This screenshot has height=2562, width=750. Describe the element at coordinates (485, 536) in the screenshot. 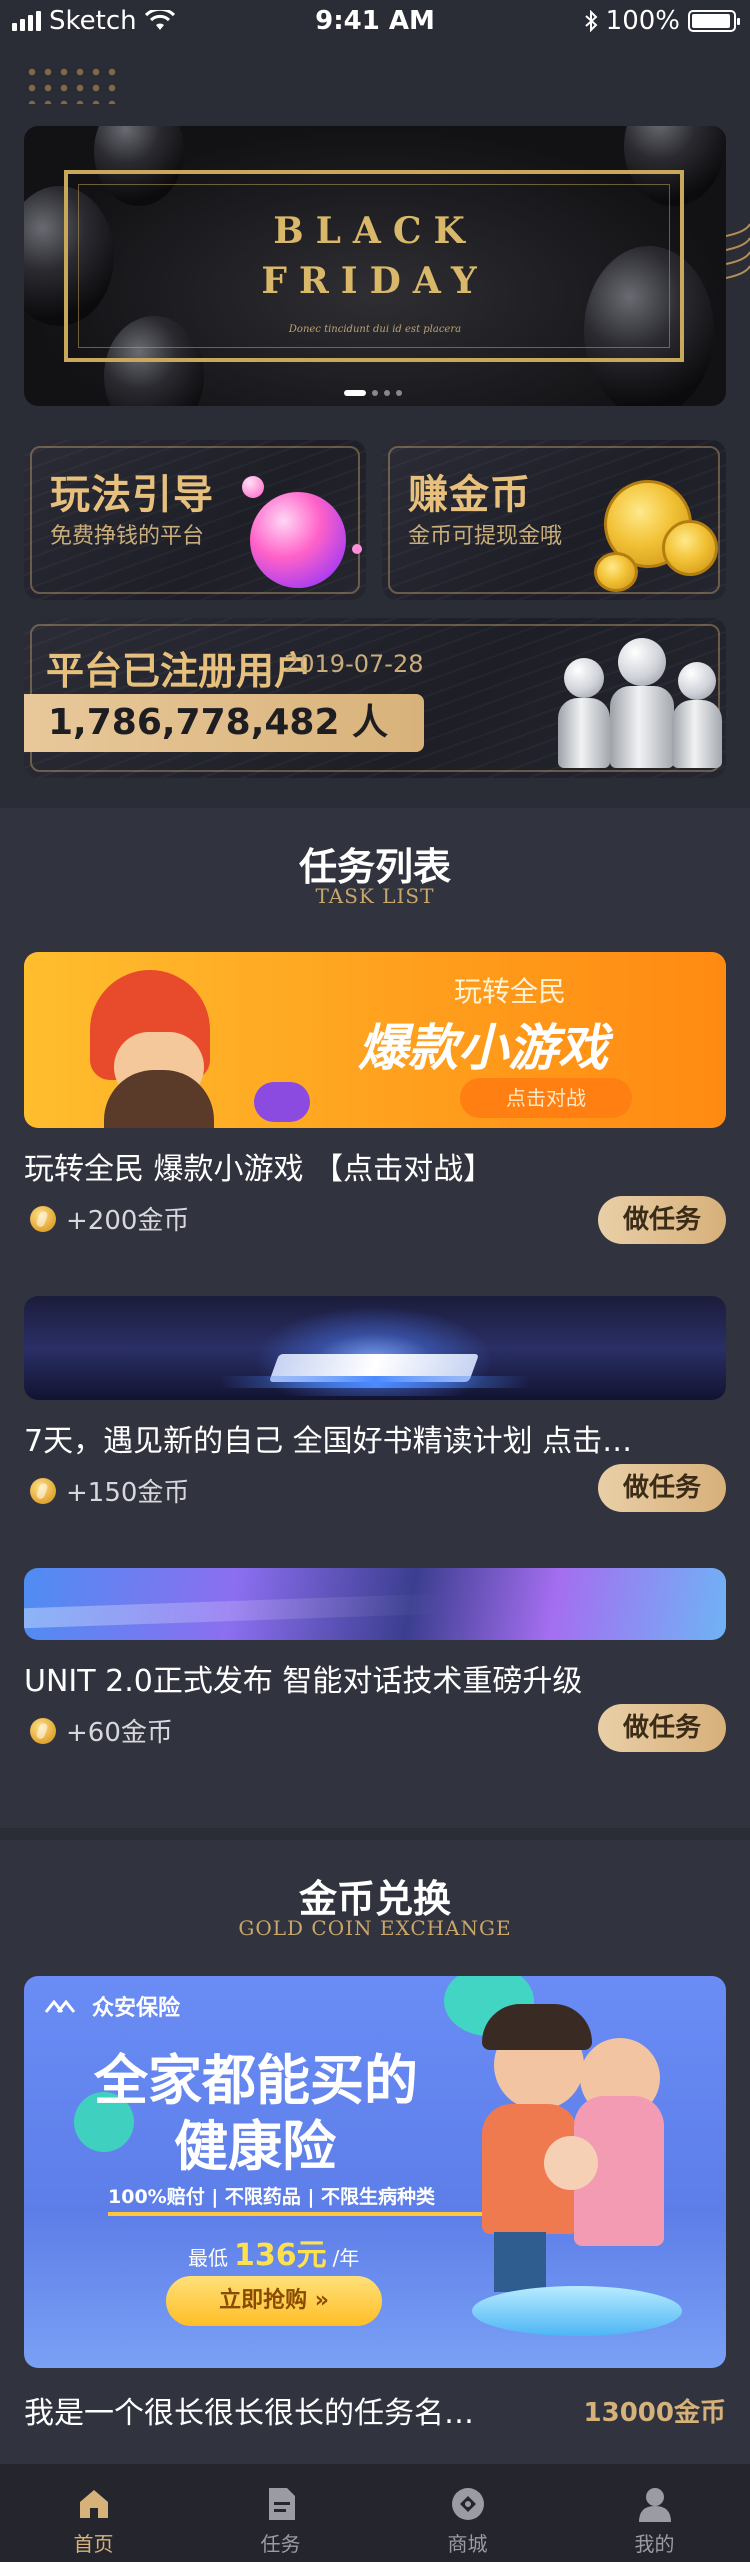

I see `earn-card-desc: 金币可提现金哦` at that location.